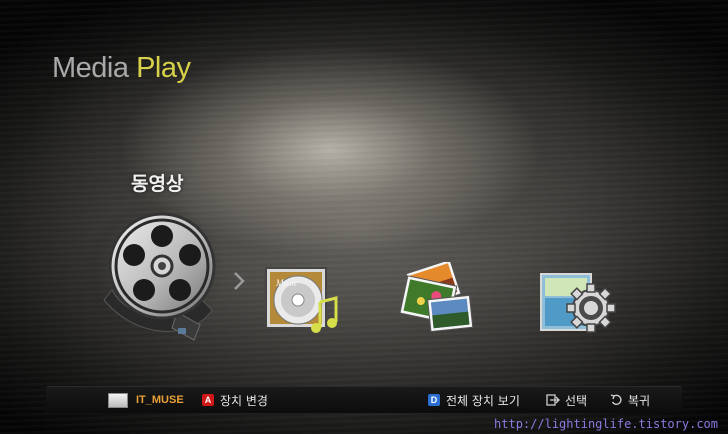  I want to click on change-device-label: 장치 변경, so click(244, 400).